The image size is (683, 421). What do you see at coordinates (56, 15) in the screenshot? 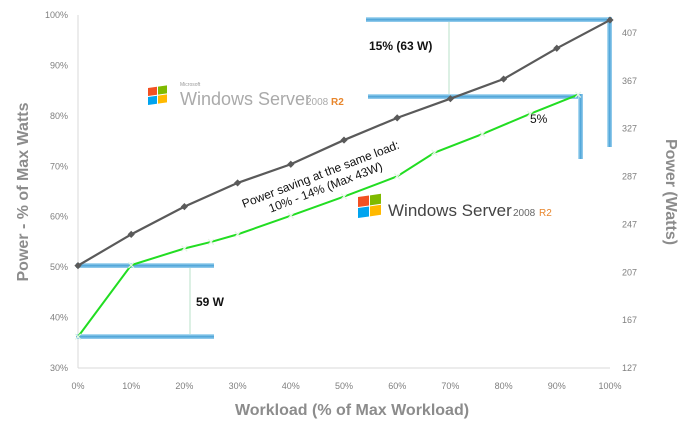
I see `y-tick-label: 100%` at bounding box center [56, 15].